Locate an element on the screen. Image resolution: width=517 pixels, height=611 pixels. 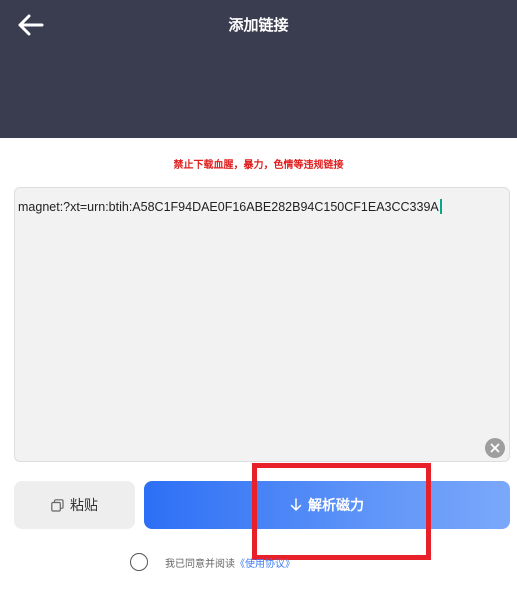
agreement-link: 《使用协议》 is located at coordinates (265, 562).